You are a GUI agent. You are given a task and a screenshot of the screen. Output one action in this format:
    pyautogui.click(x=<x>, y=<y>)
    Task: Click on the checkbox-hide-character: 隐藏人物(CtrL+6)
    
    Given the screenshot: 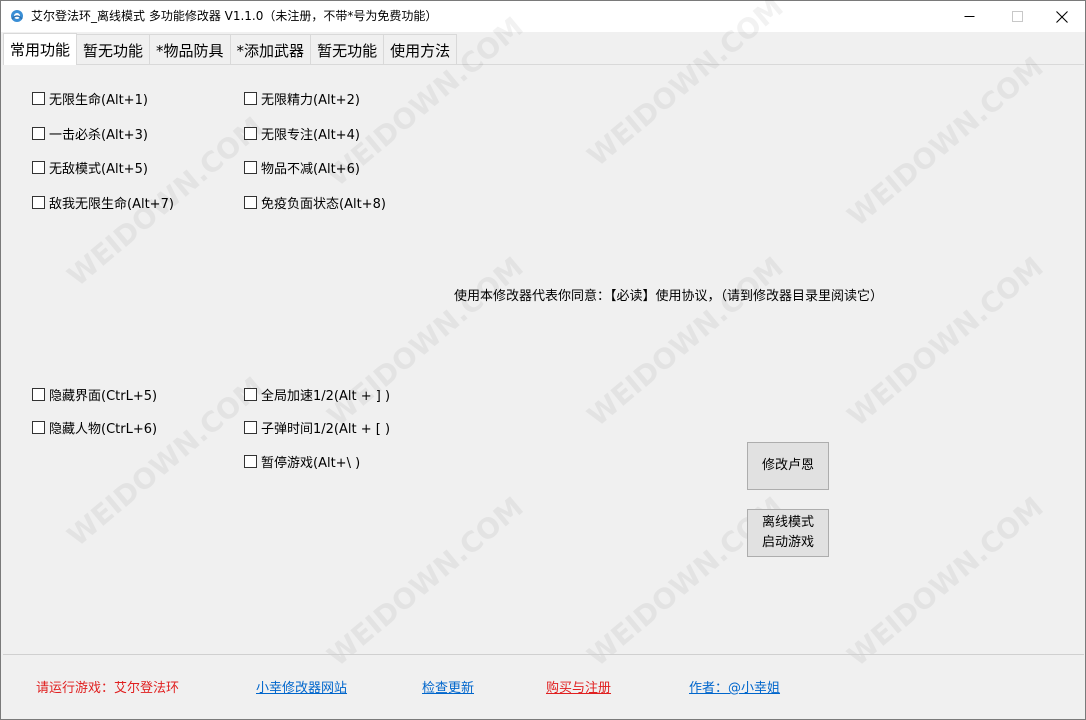 What is the action you would take?
    pyautogui.click(x=95, y=427)
    